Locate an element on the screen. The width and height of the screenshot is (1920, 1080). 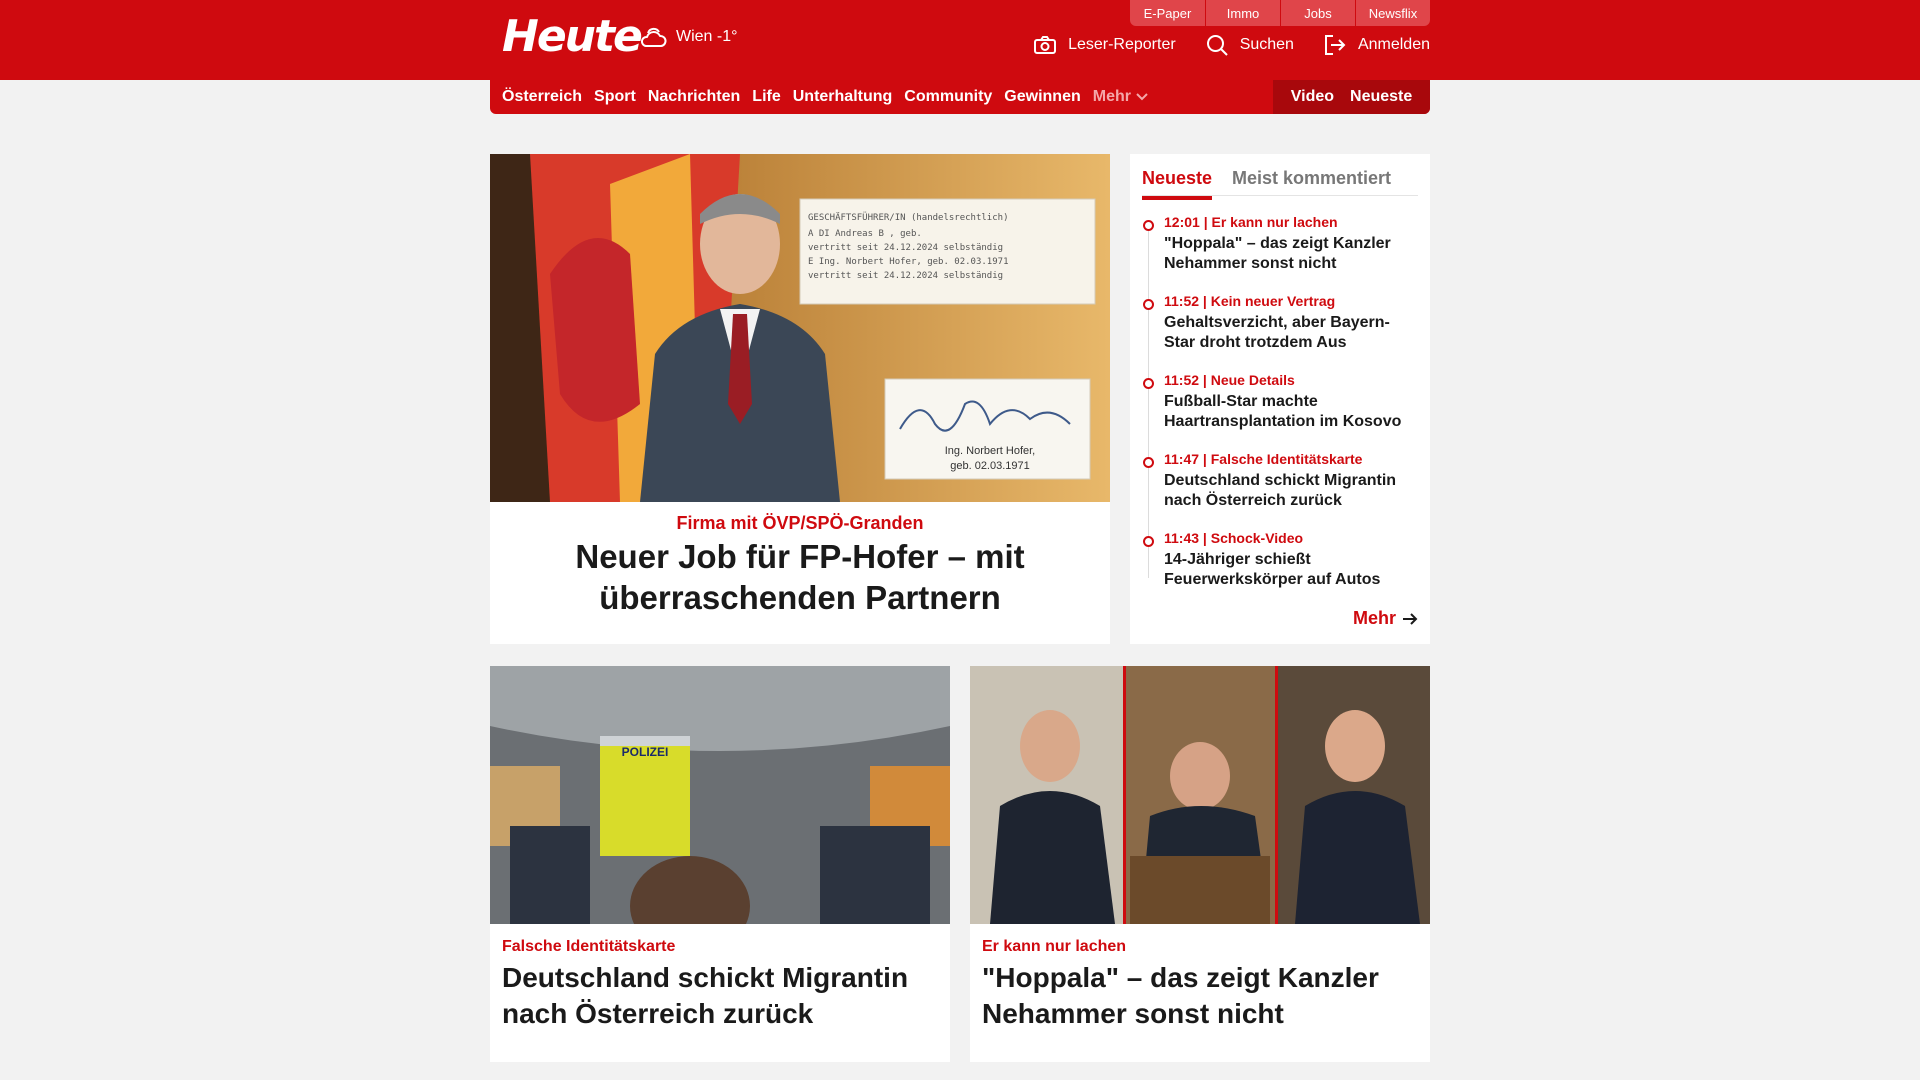
nav-item-unterhaltung: Unterhaltung is located at coordinates (843, 97).